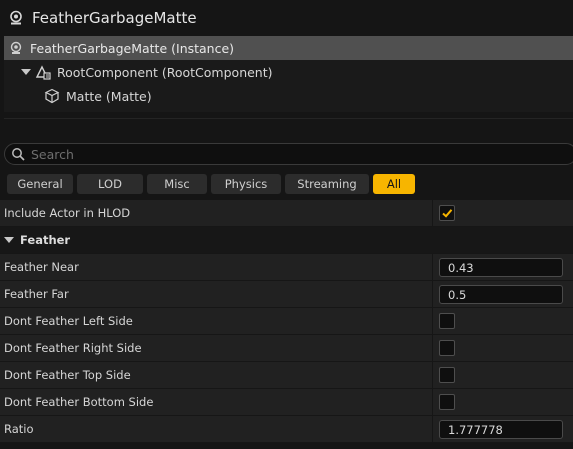 Image resolution: width=573 pixels, height=449 pixels. I want to click on feather-near-input, so click(501, 267).